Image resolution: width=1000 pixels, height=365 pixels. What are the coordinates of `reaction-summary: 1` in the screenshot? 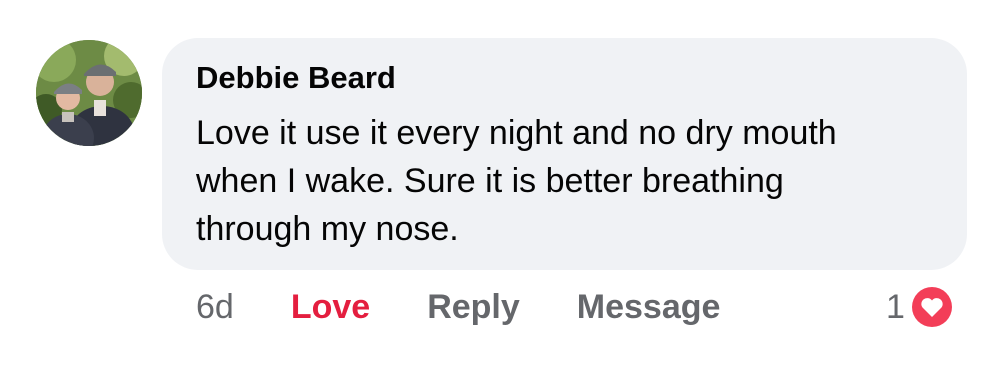 It's located at (920, 307).